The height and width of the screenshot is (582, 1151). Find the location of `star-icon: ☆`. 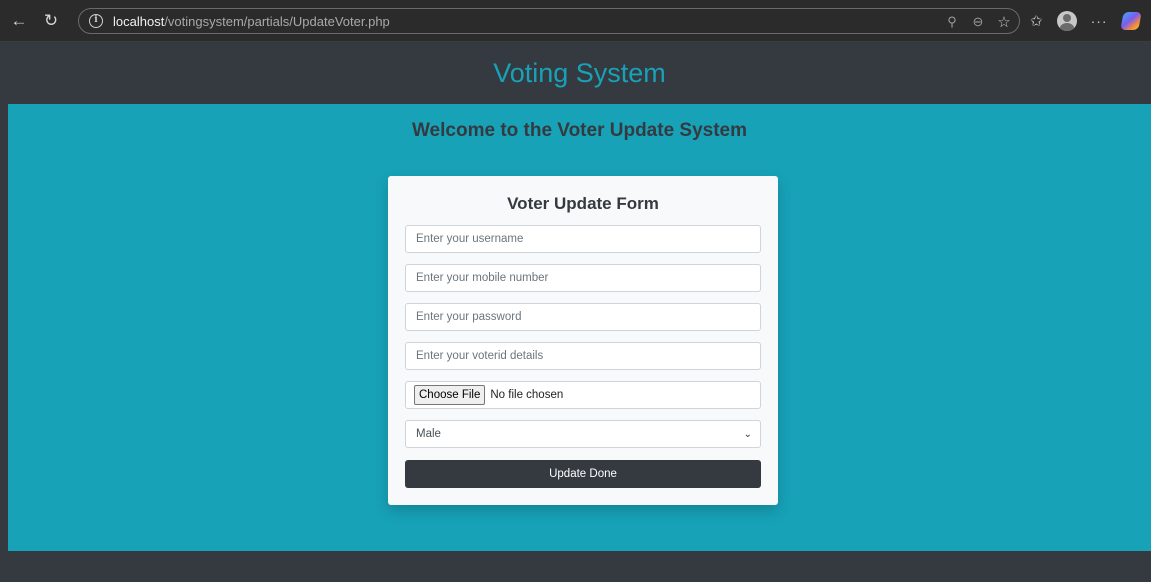

star-icon: ☆ is located at coordinates (1004, 22).